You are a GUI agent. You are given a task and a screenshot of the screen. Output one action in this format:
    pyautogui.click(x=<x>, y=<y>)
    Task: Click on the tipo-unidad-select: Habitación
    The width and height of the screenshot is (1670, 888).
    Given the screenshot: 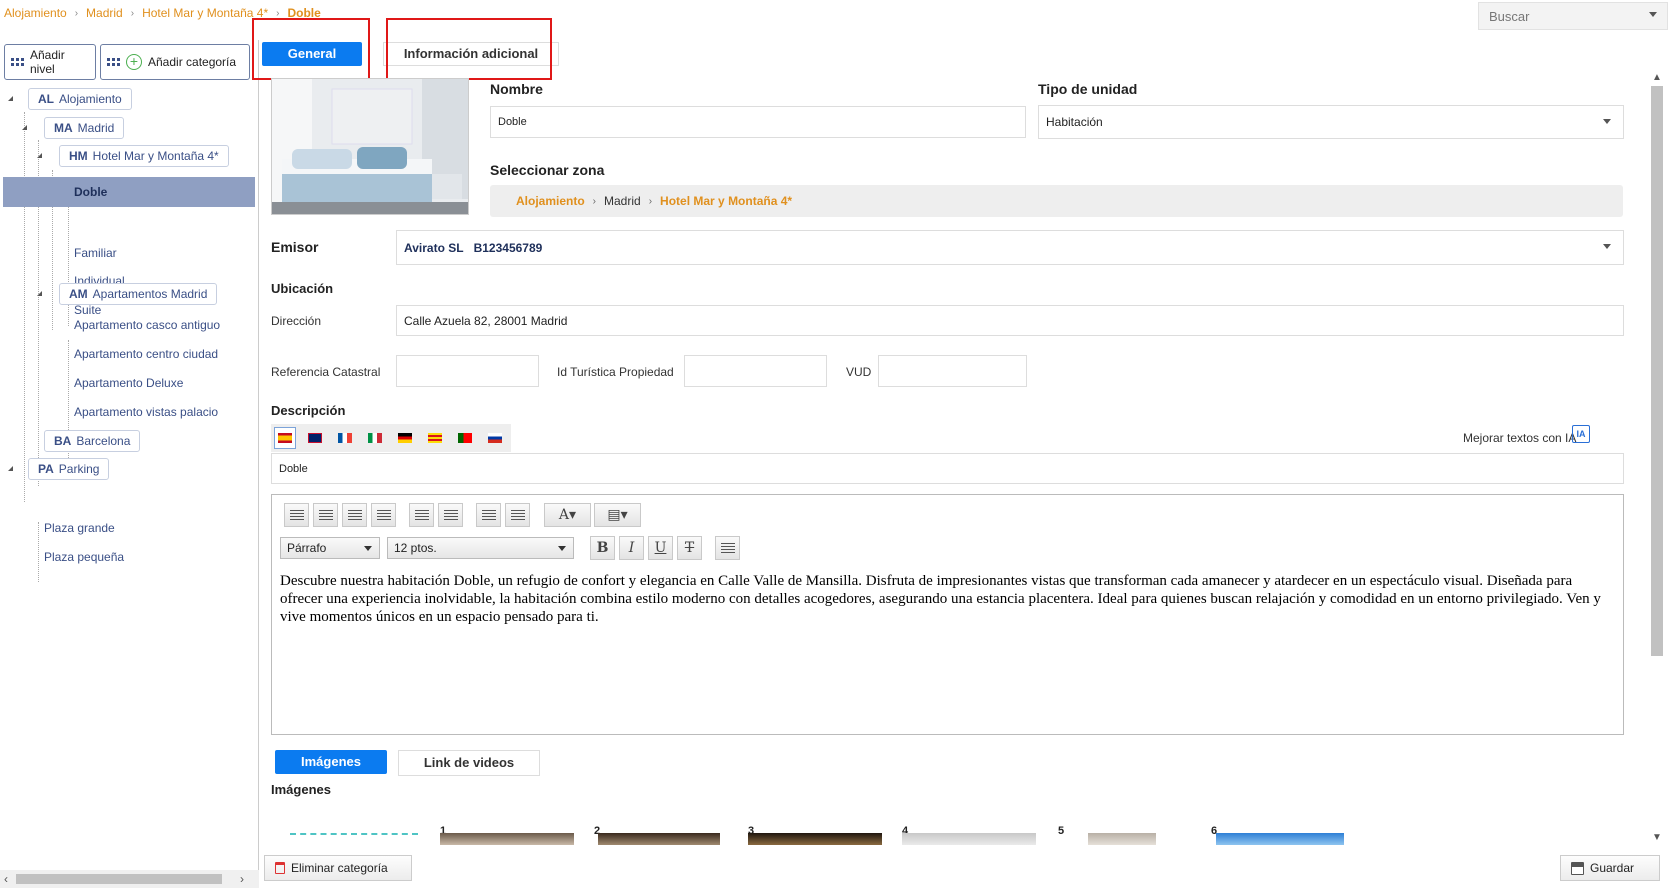 What is the action you would take?
    pyautogui.click(x=1331, y=122)
    